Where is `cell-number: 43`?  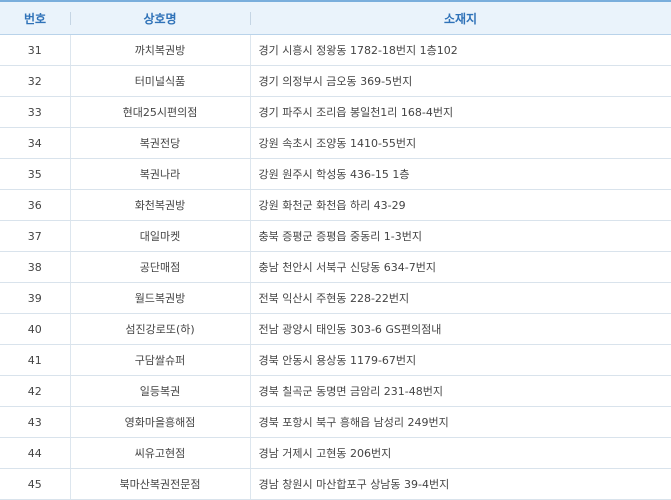 cell-number: 43 is located at coordinates (35, 422).